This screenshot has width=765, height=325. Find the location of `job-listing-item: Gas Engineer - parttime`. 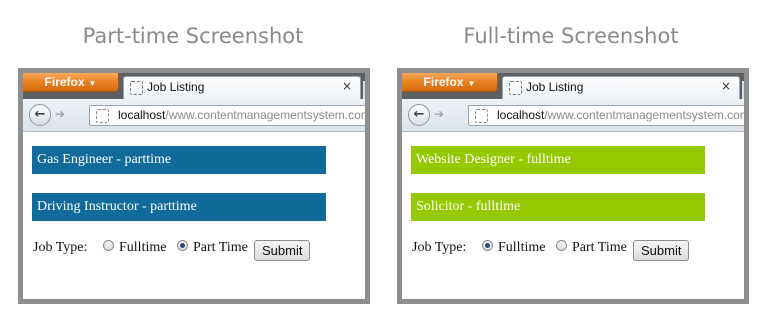

job-listing-item: Gas Engineer - parttime is located at coordinates (179, 160).